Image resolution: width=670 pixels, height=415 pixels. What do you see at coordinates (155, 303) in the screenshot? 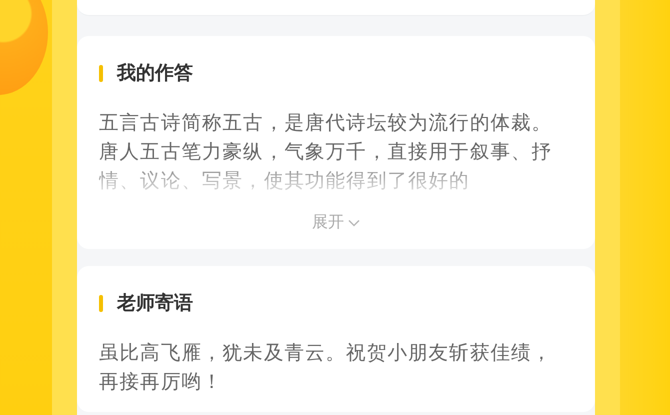
I see `section-title: 老师寄语` at bounding box center [155, 303].